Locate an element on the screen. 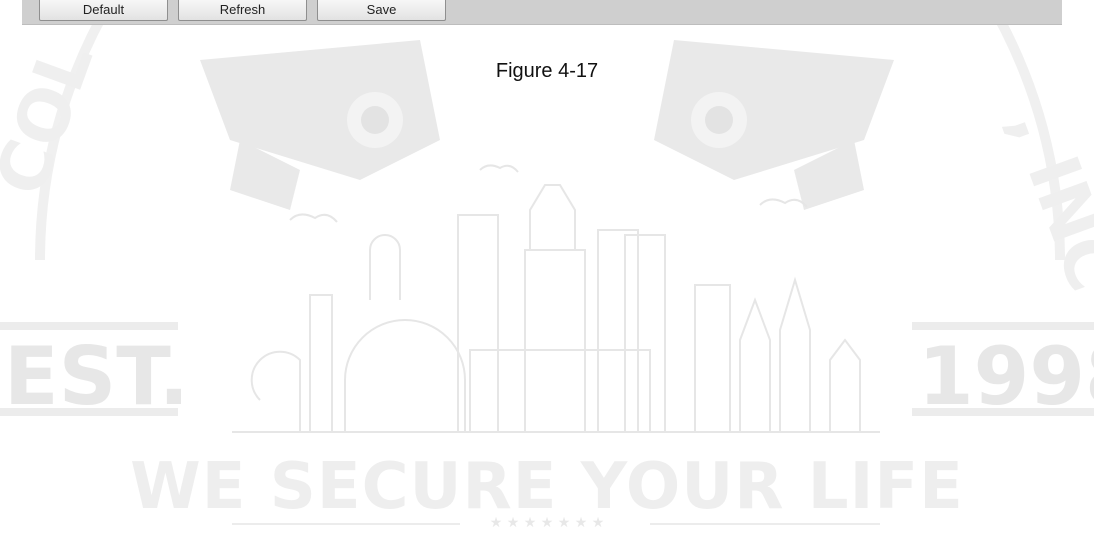 The width and height of the screenshot is (1094, 536). figure-caption: Figure 4-17 is located at coordinates (547, 71).